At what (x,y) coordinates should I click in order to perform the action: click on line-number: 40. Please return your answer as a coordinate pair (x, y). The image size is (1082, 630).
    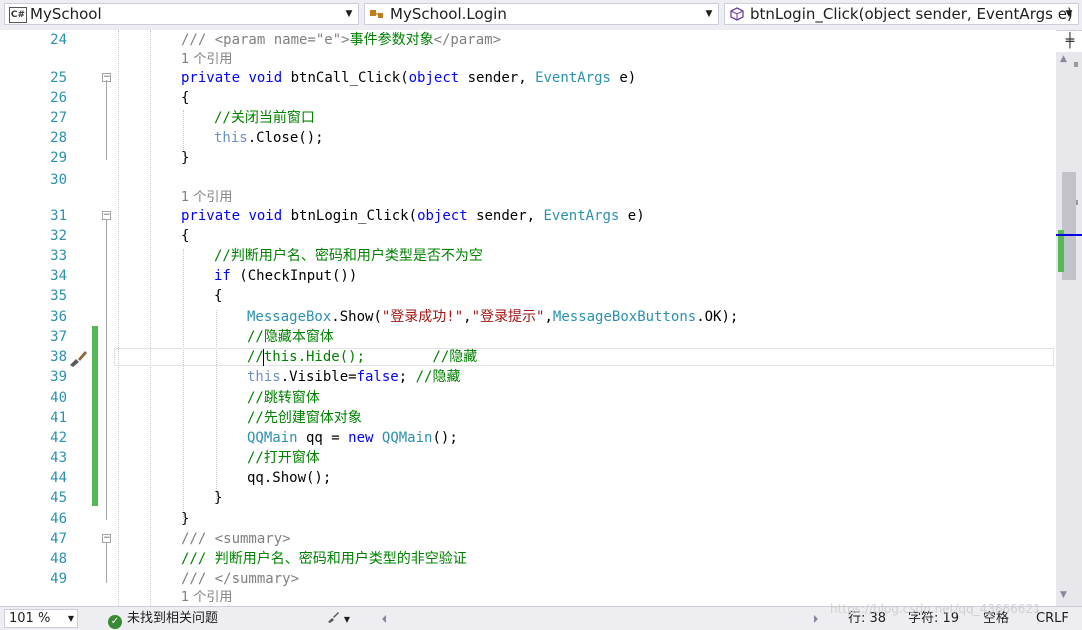
    Looking at the image, I should click on (58, 398).